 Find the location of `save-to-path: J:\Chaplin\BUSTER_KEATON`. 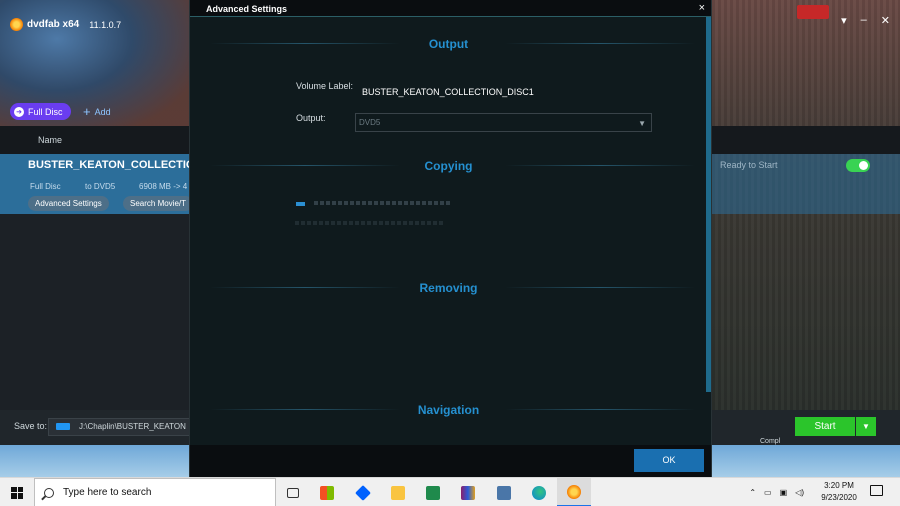

save-to-path: J:\Chaplin\BUSTER_KEATON is located at coordinates (132, 426).